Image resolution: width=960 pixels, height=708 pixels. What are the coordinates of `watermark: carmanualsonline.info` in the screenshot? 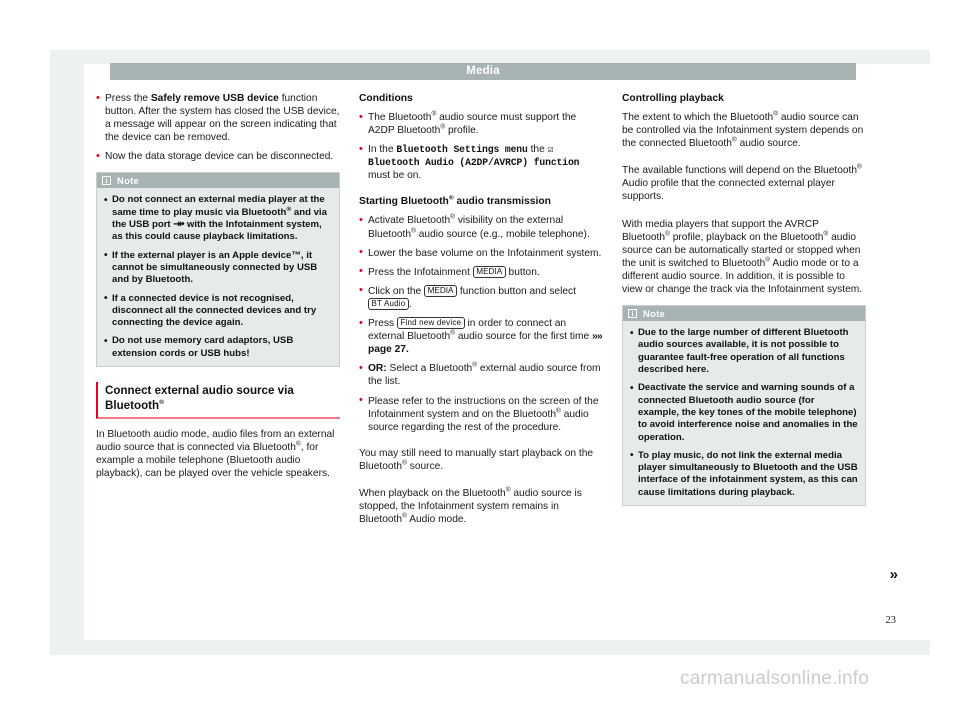 It's located at (775, 678).